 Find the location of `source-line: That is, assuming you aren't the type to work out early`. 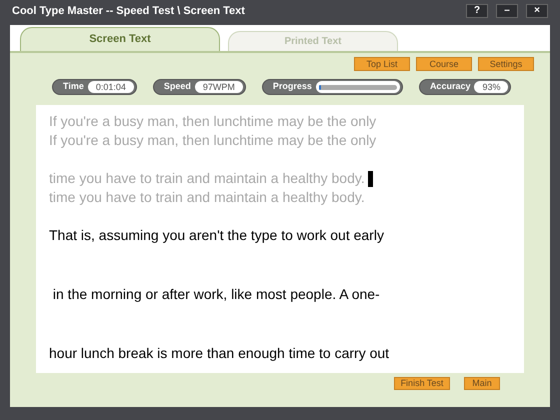

source-line: That is, assuming you aren't the type to work out early is located at coordinates (217, 235).